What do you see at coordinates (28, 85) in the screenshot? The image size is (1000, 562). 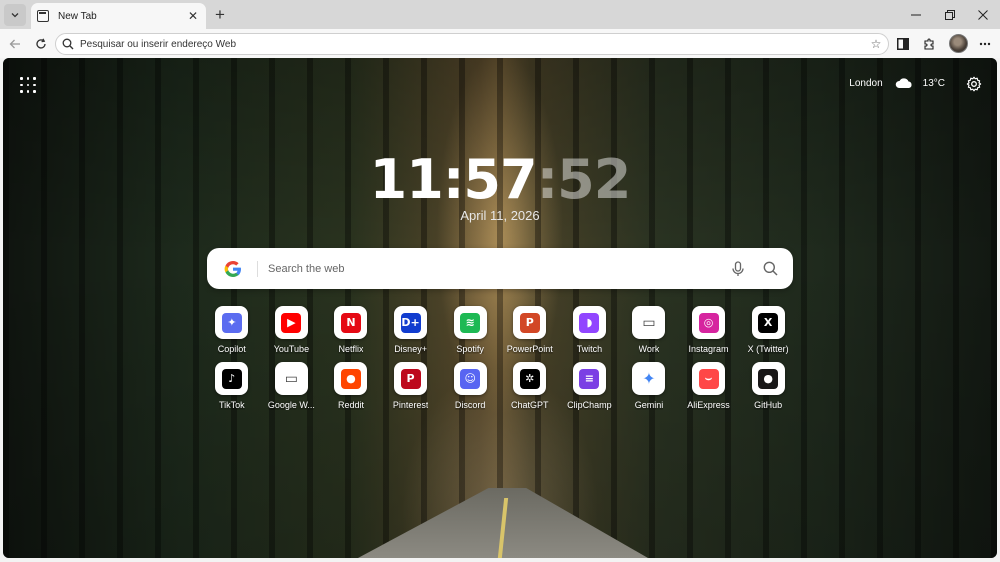 I see `apps-grid-icon` at bounding box center [28, 85].